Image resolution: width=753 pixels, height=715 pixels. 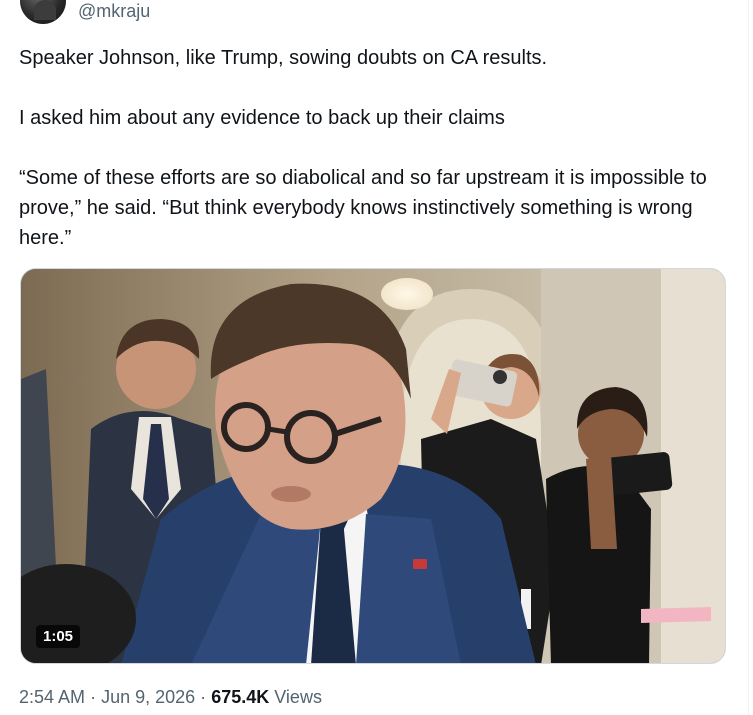 I want to click on author-handle: @mkraju, so click(x=114, y=11).